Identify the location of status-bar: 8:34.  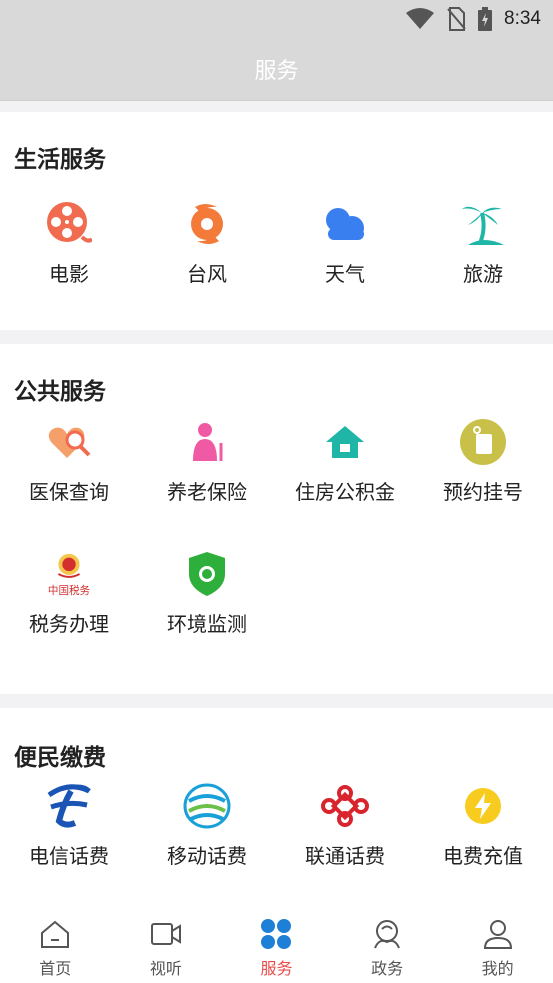
(276, 19).